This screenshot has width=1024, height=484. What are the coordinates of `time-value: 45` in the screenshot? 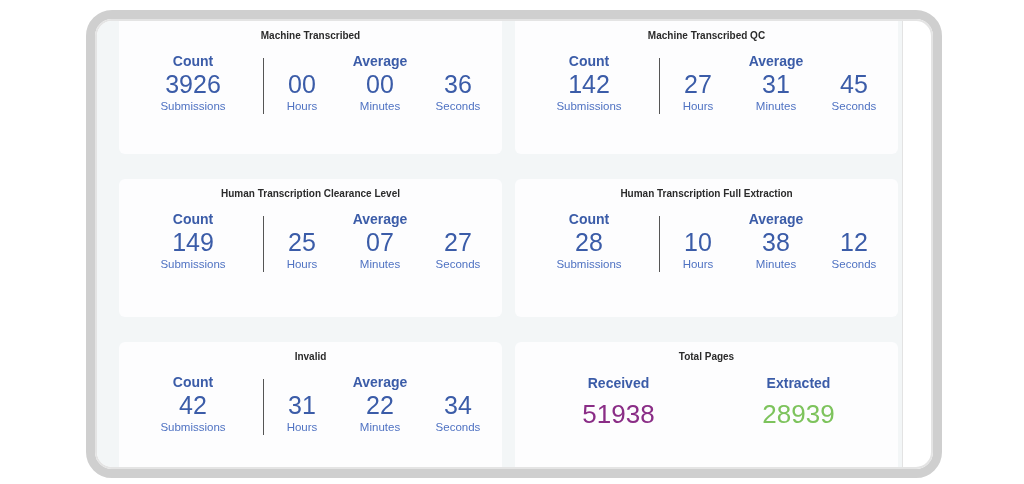 It's located at (854, 85).